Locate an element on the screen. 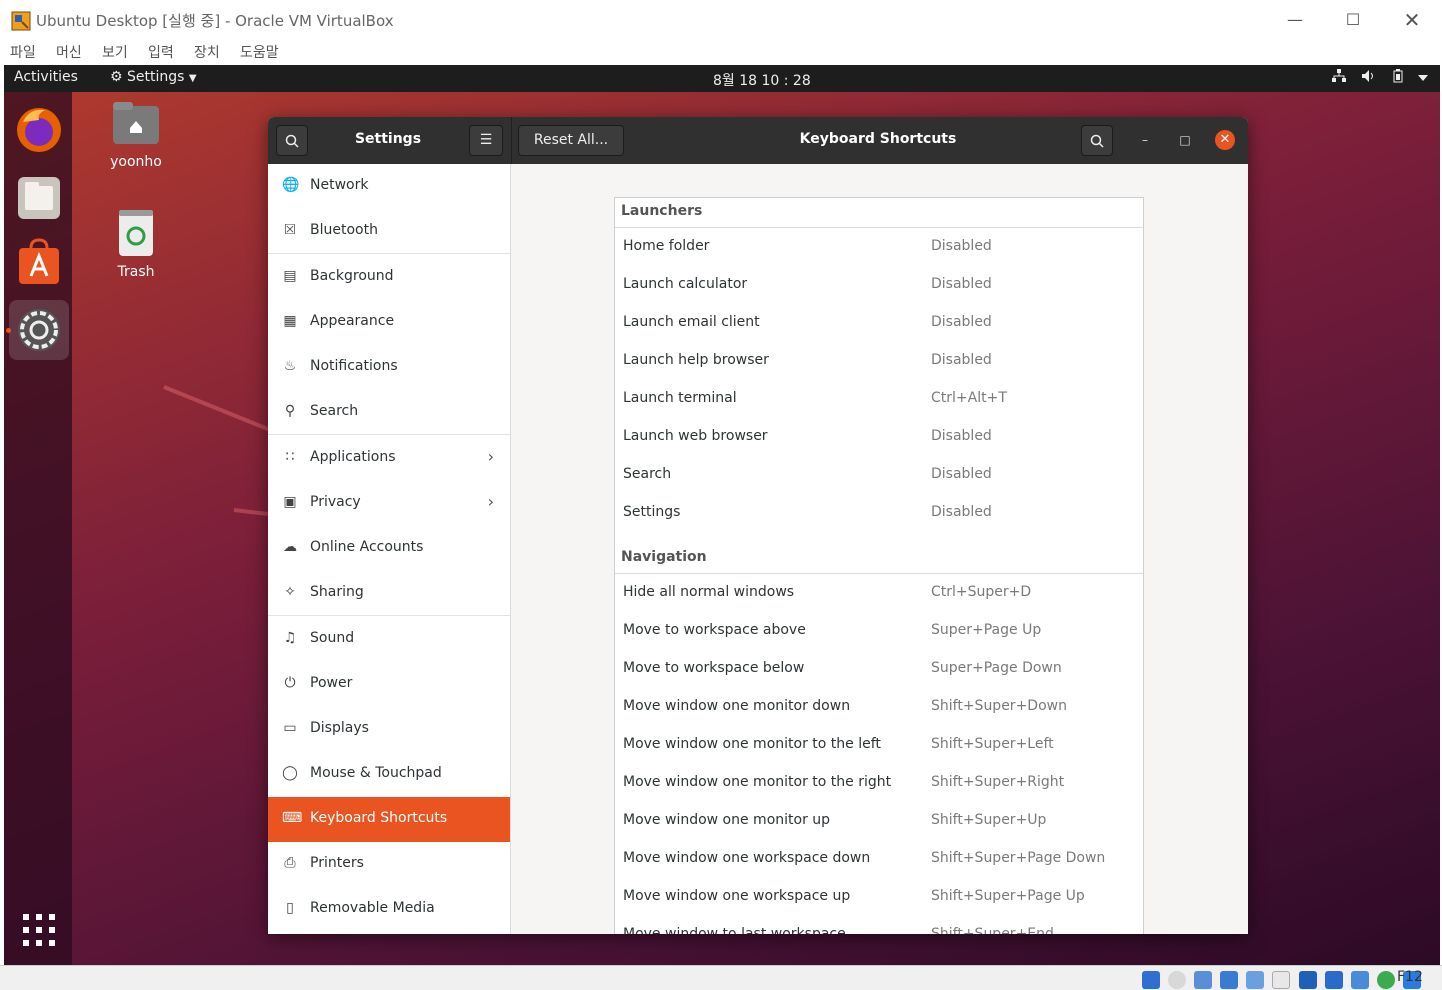  menu-input: 입력 is located at coordinates (161, 52).